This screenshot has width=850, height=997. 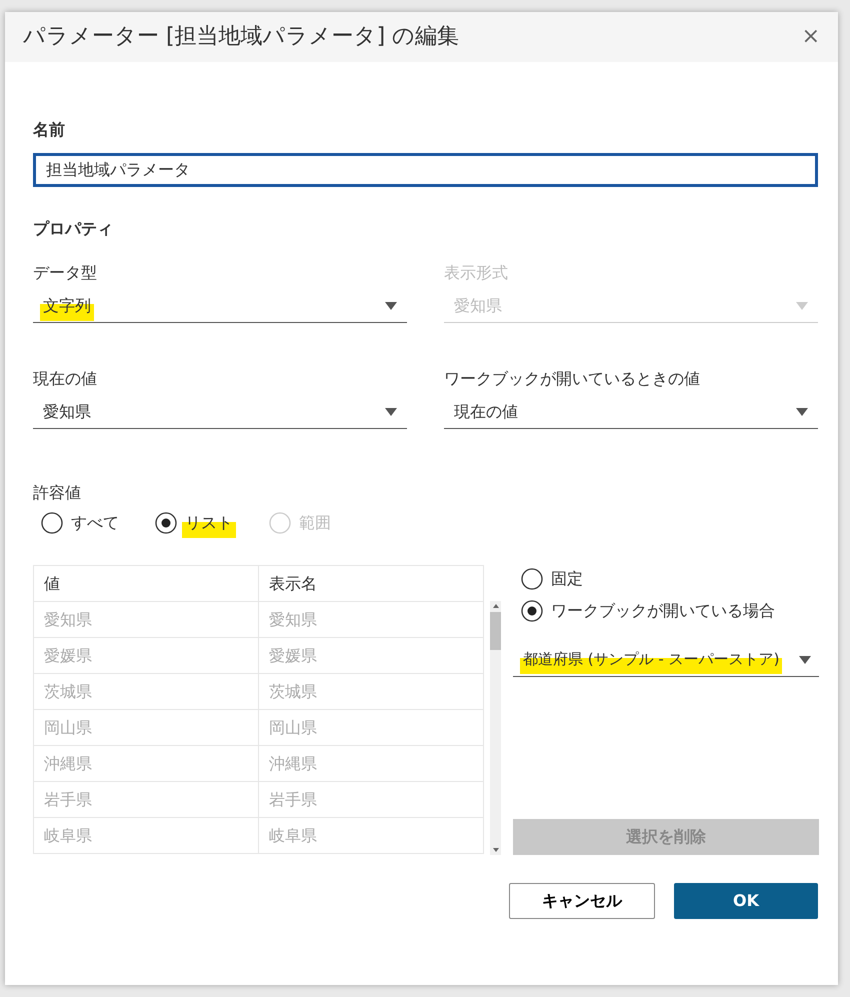 What do you see at coordinates (572, 379) in the screenshot?
I see `field-label: ワークブックが開いているときの値` at bounding box center [572, 379].